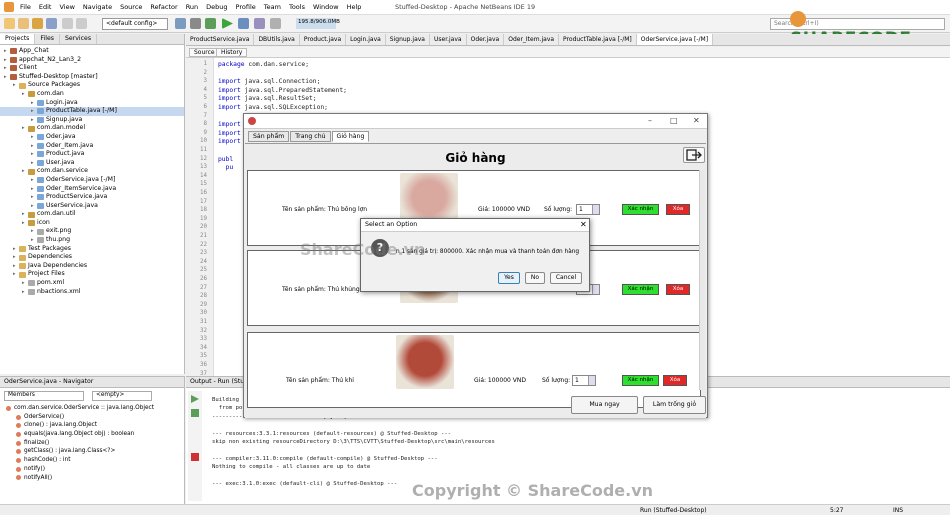 Image resolution: width=950 pixels, height=515 pixels. What do you see at coordinates (674, 405) in the screenshot?
I see `clear-cart-button: Làm trống giỏ` at bounding box center [674, 405].